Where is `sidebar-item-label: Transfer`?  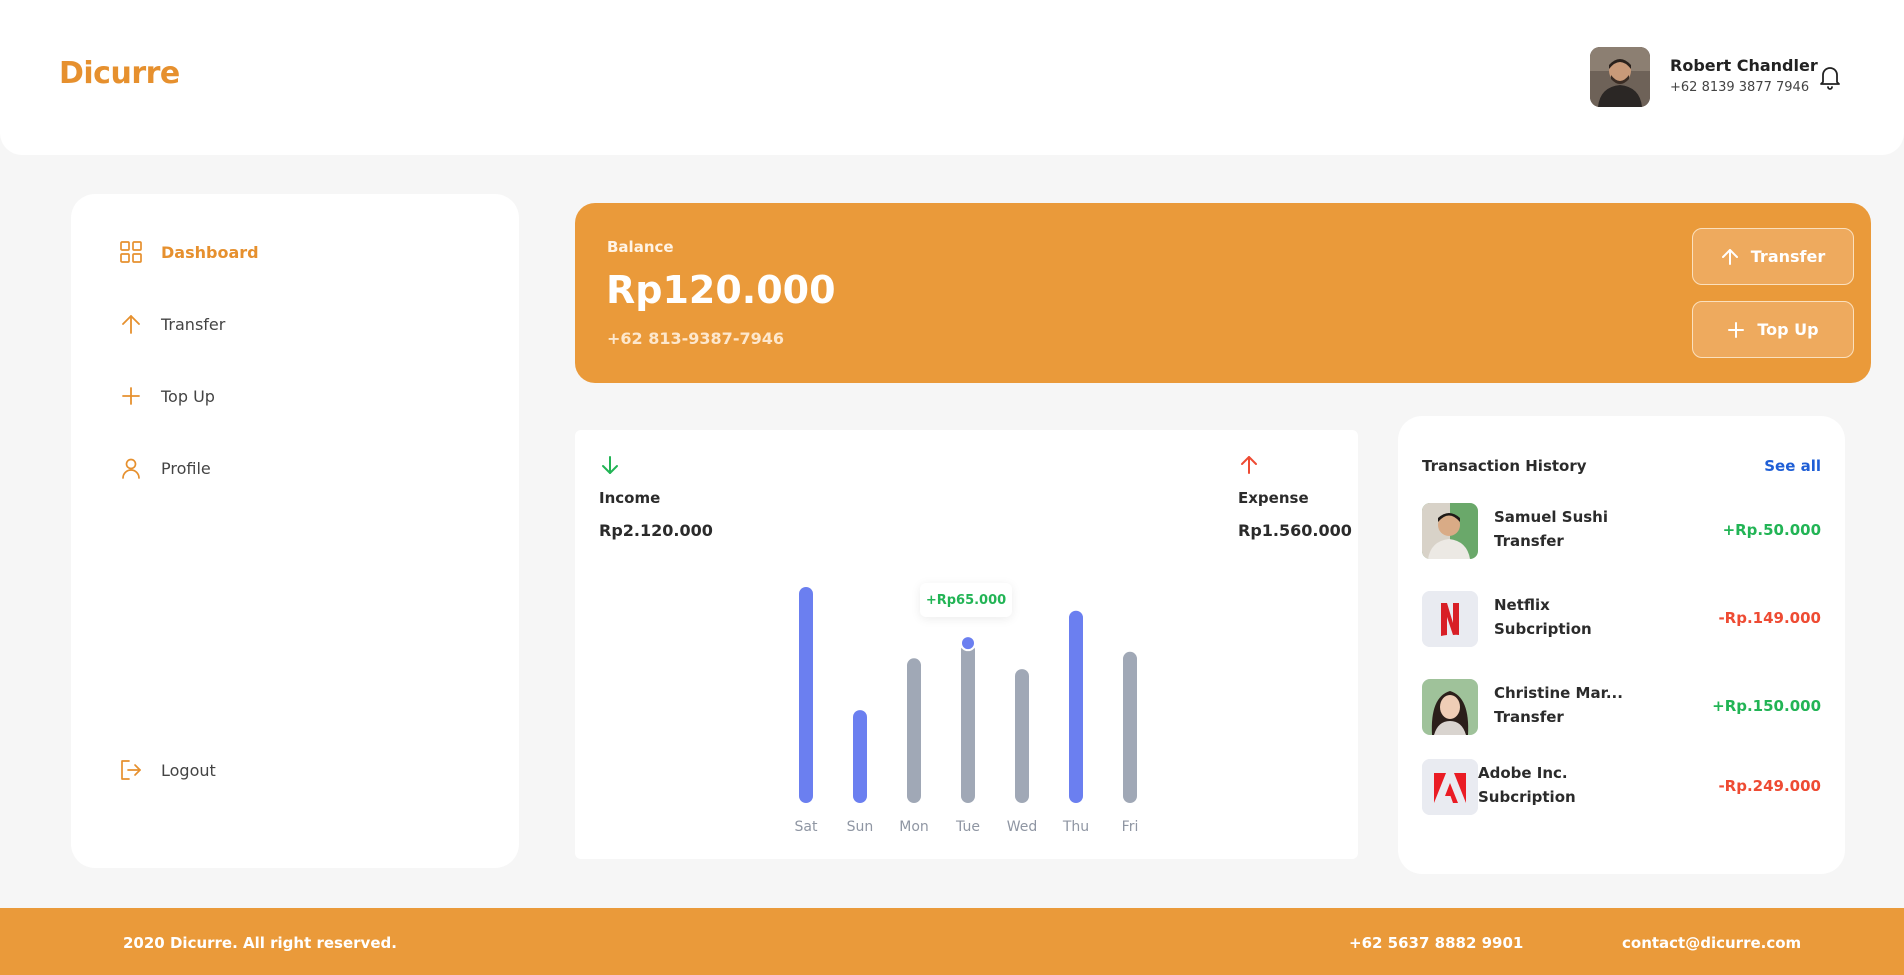
sidebar-item-label: Transfer is located at coordinates (193, 324).